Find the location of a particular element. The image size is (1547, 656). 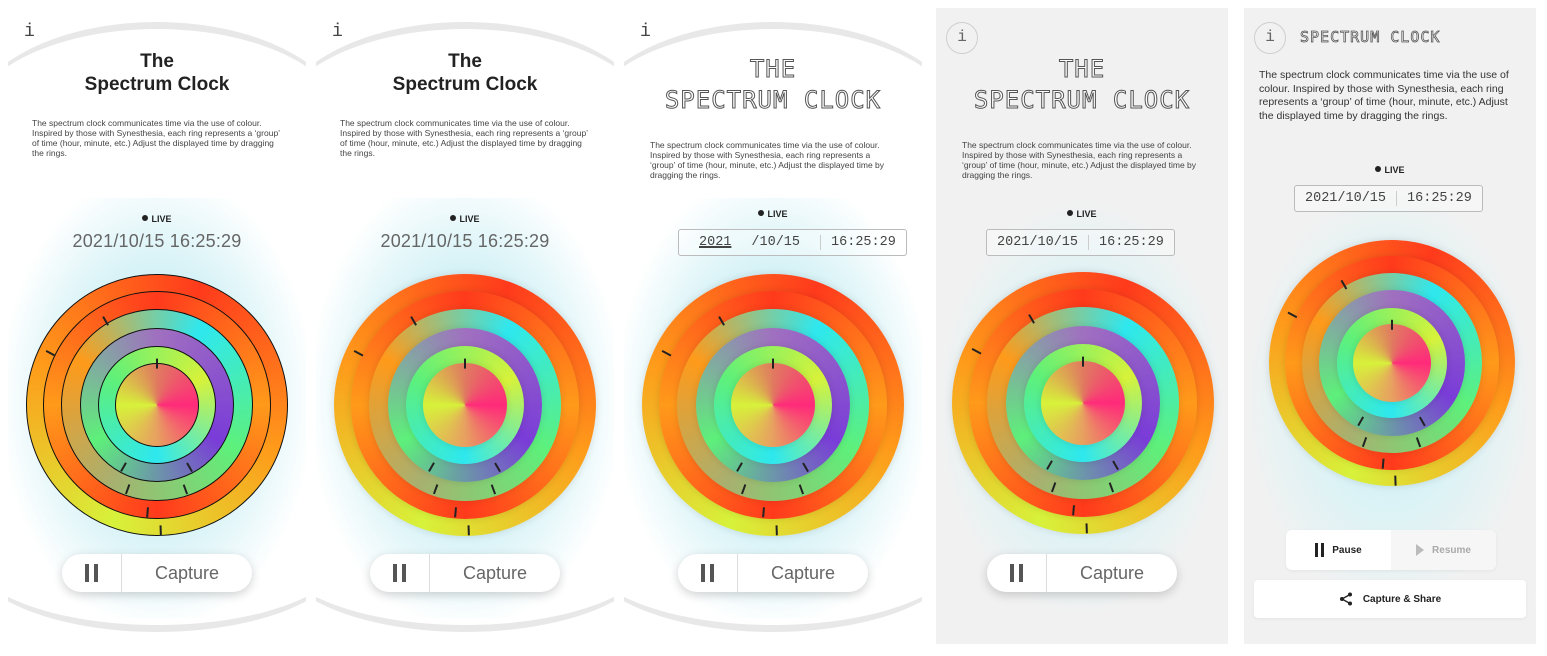

capture-share-label: Capture & Share is located at coordinates (1402, 599).